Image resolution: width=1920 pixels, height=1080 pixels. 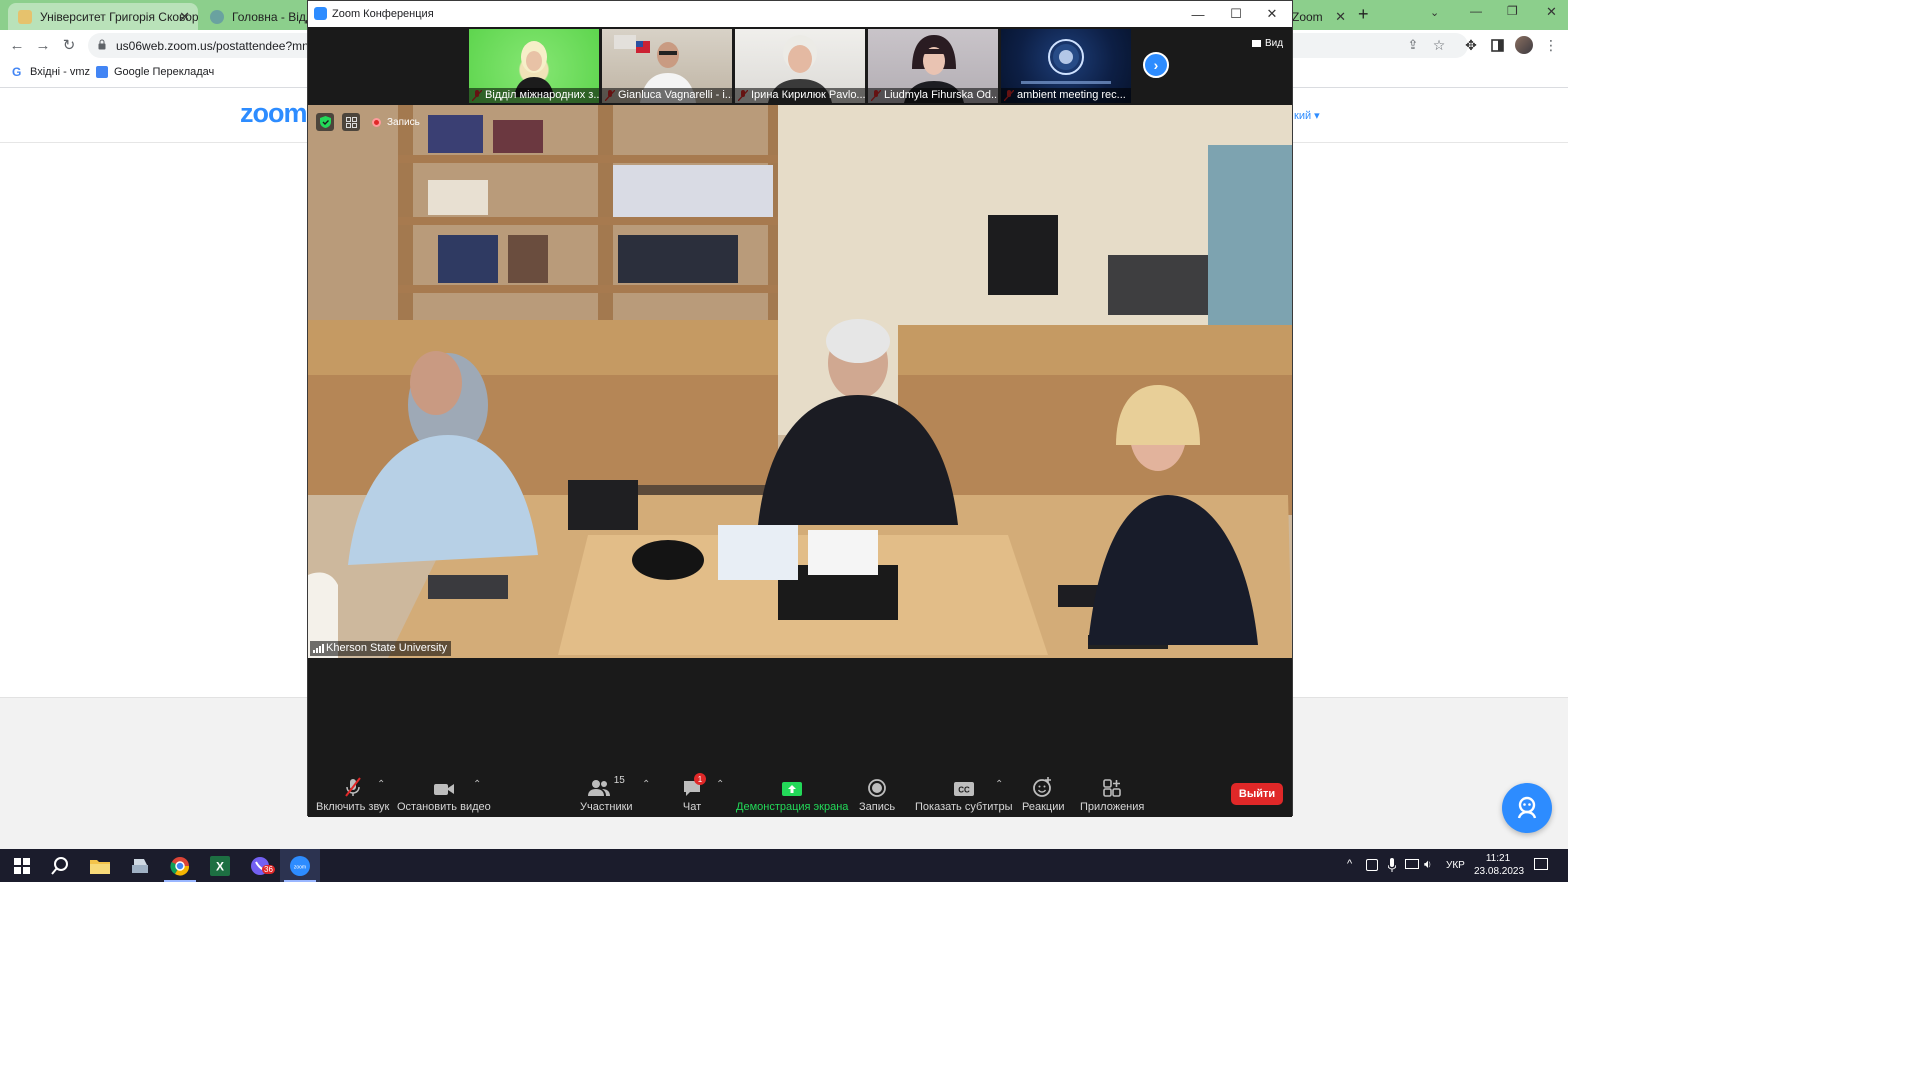 What do you see at coordinates (1413, 45) in the screenshot?
I see `share-icon: ⇪` at bounding box center [1413, 45].